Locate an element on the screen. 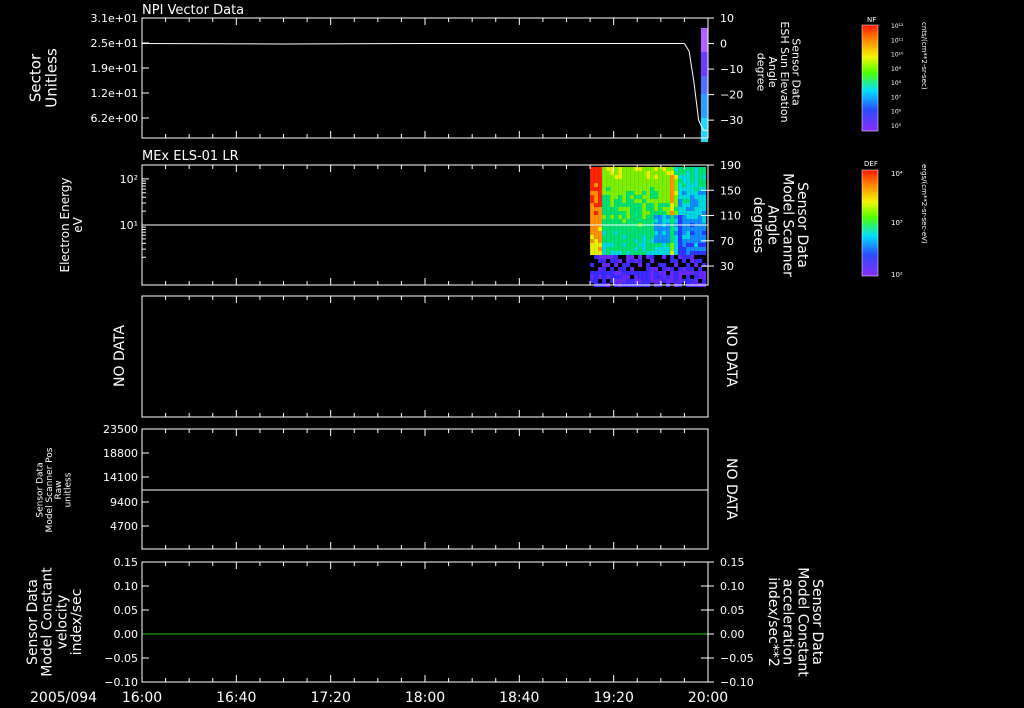 The image size is (1024, 708). p2-right-label-line: Model Scanner is located at coordinates (787, 225).